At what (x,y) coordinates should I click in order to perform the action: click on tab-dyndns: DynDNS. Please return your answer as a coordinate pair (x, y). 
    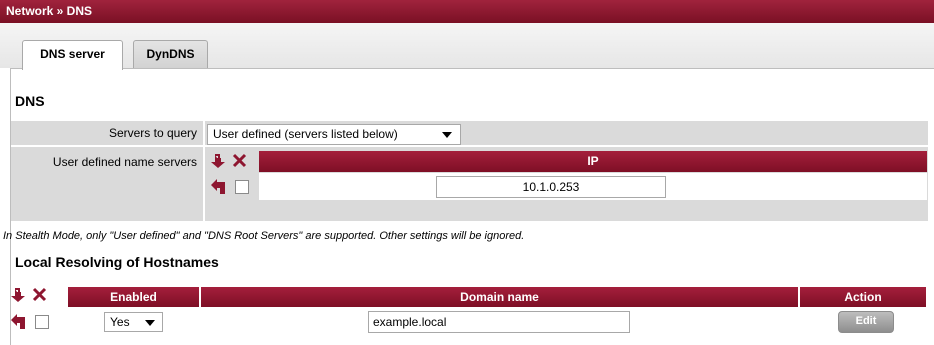
    Looking at the image, I should click on (170, 54).